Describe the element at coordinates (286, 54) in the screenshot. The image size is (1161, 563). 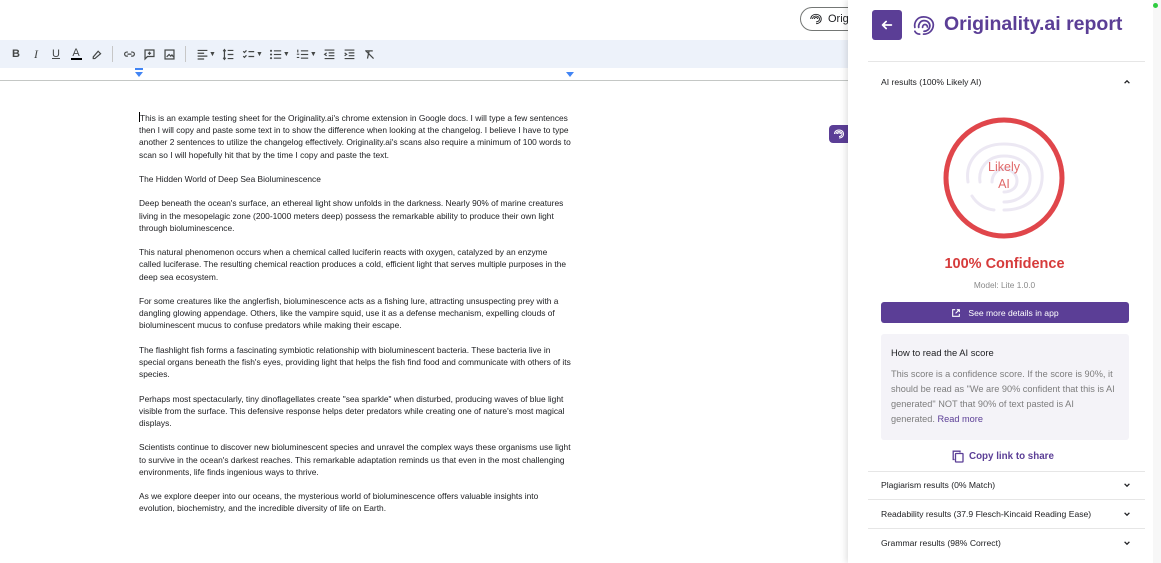
I see `bulleted-list-chevron-down-icon: ▼` at that location.